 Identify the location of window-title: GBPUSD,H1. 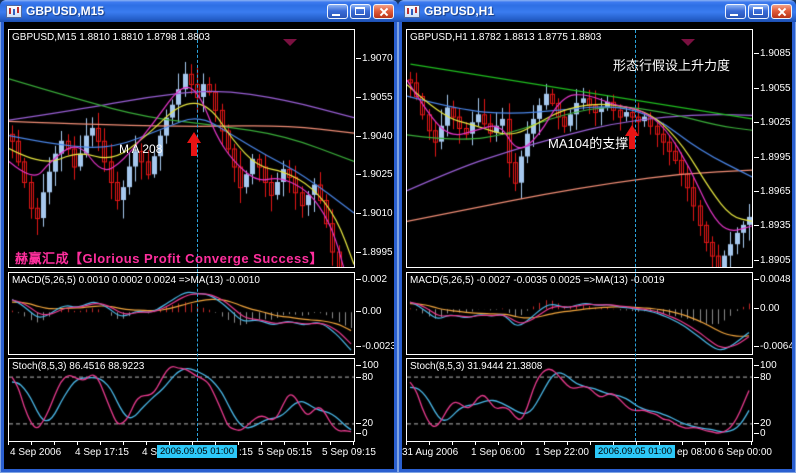
(459, 11).